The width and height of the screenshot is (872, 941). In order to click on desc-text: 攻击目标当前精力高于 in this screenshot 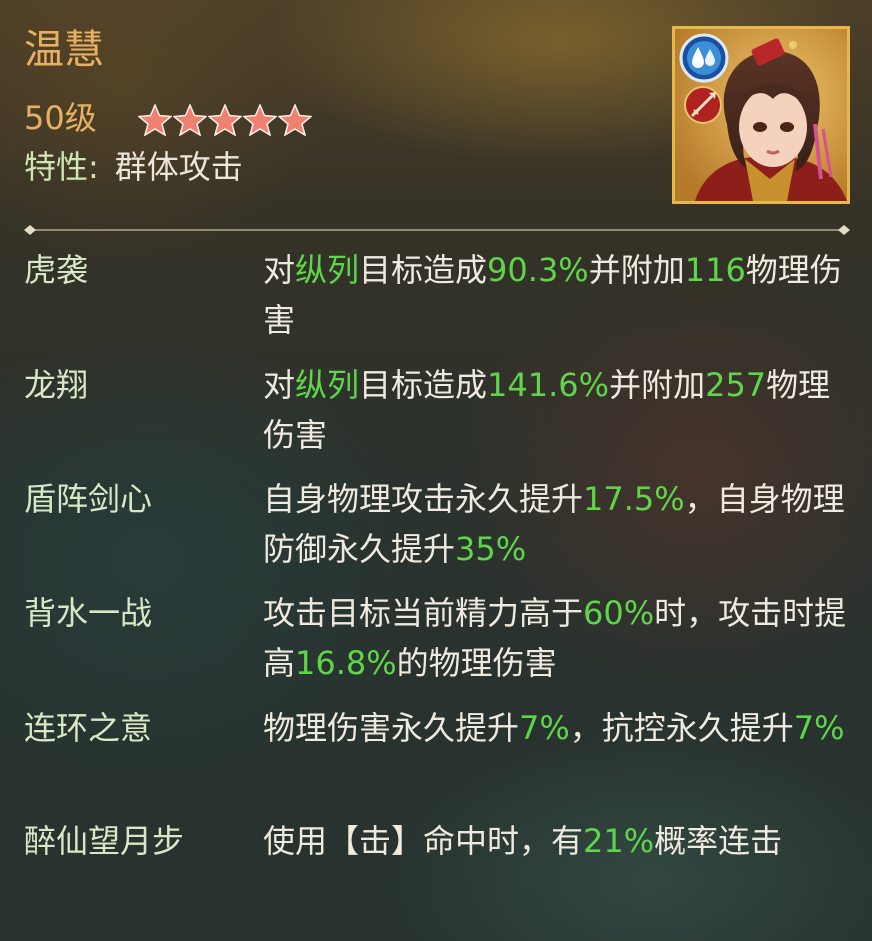, I will do `click(423, 613)`.